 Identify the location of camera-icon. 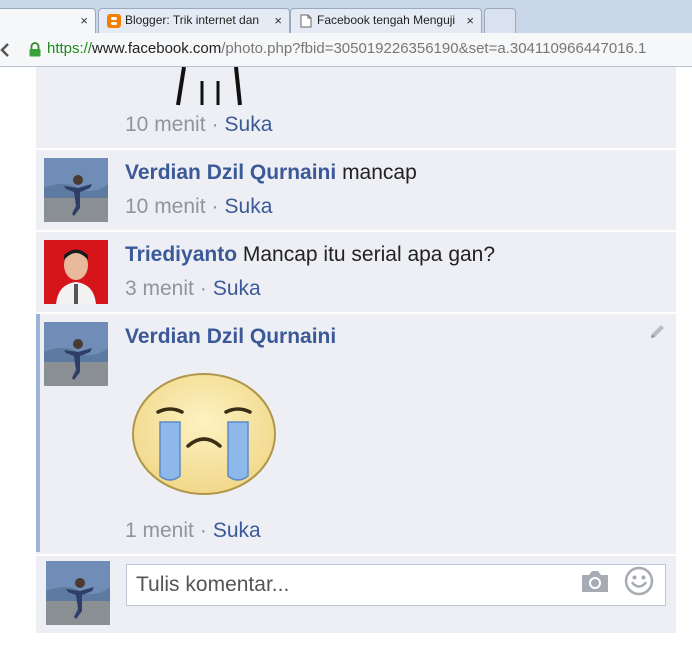
(595, 581).